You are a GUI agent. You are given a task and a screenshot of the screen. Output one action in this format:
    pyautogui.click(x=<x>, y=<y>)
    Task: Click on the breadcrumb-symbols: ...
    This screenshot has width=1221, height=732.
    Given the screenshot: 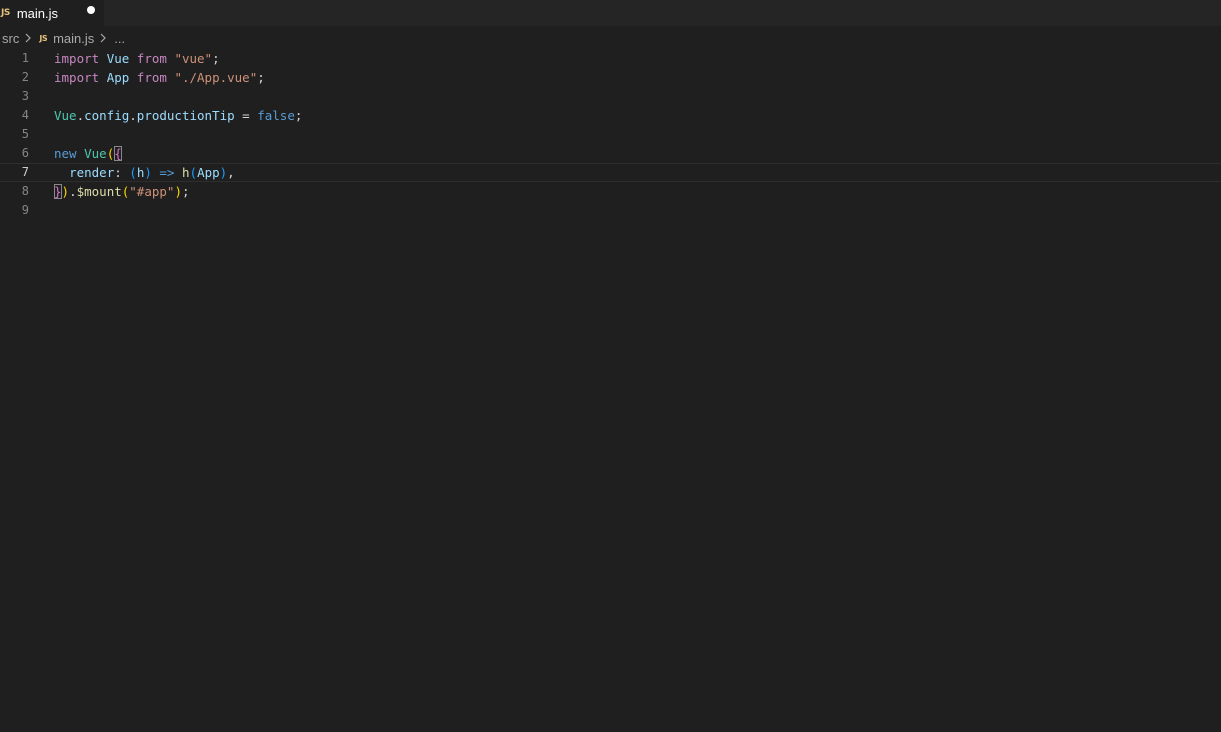 What is the action you would take?
    pyautogui.click(x=119, y=38)
    